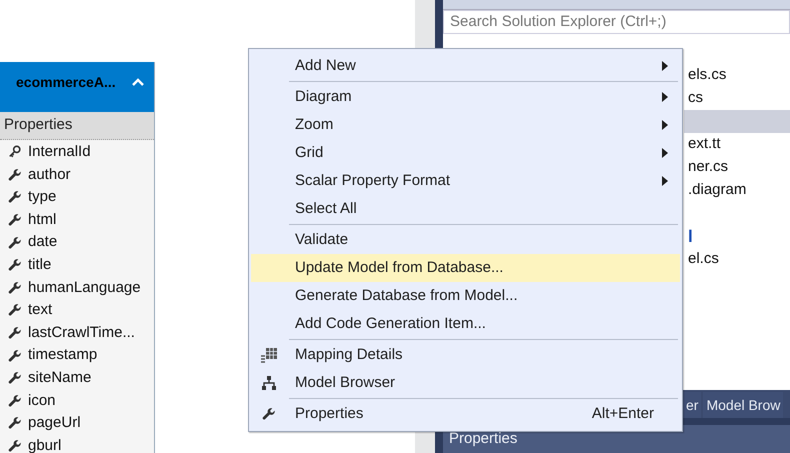 This screenshot has width=790, height=453. What do you see at coordinates (465, 383) in the screenshot?
I see `menu-item: Model Browser` at bounding box center [465, 383].